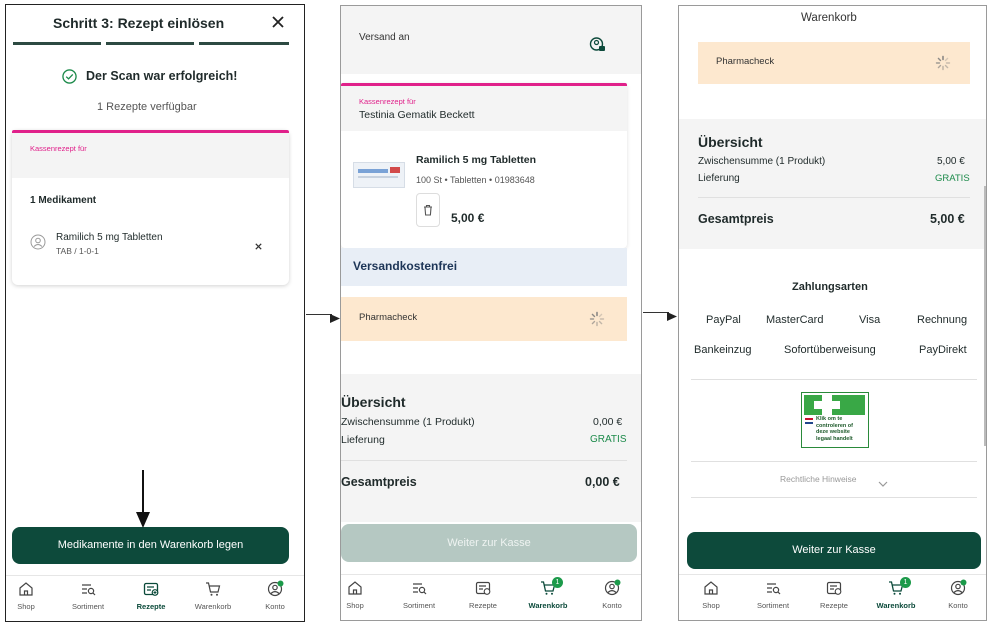 The height and width of the screenshot is (629, 993). I want to click on payment-paydirekt: PayDirekt, so click(943, 350).